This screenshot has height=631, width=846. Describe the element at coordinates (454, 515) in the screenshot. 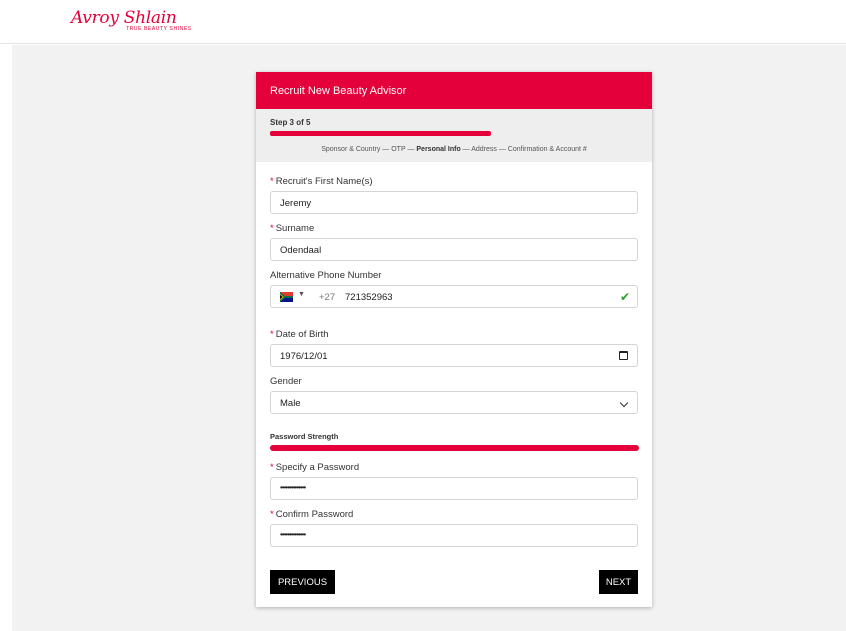

I see `confirm-password-label: * Confirm Password` at that location.